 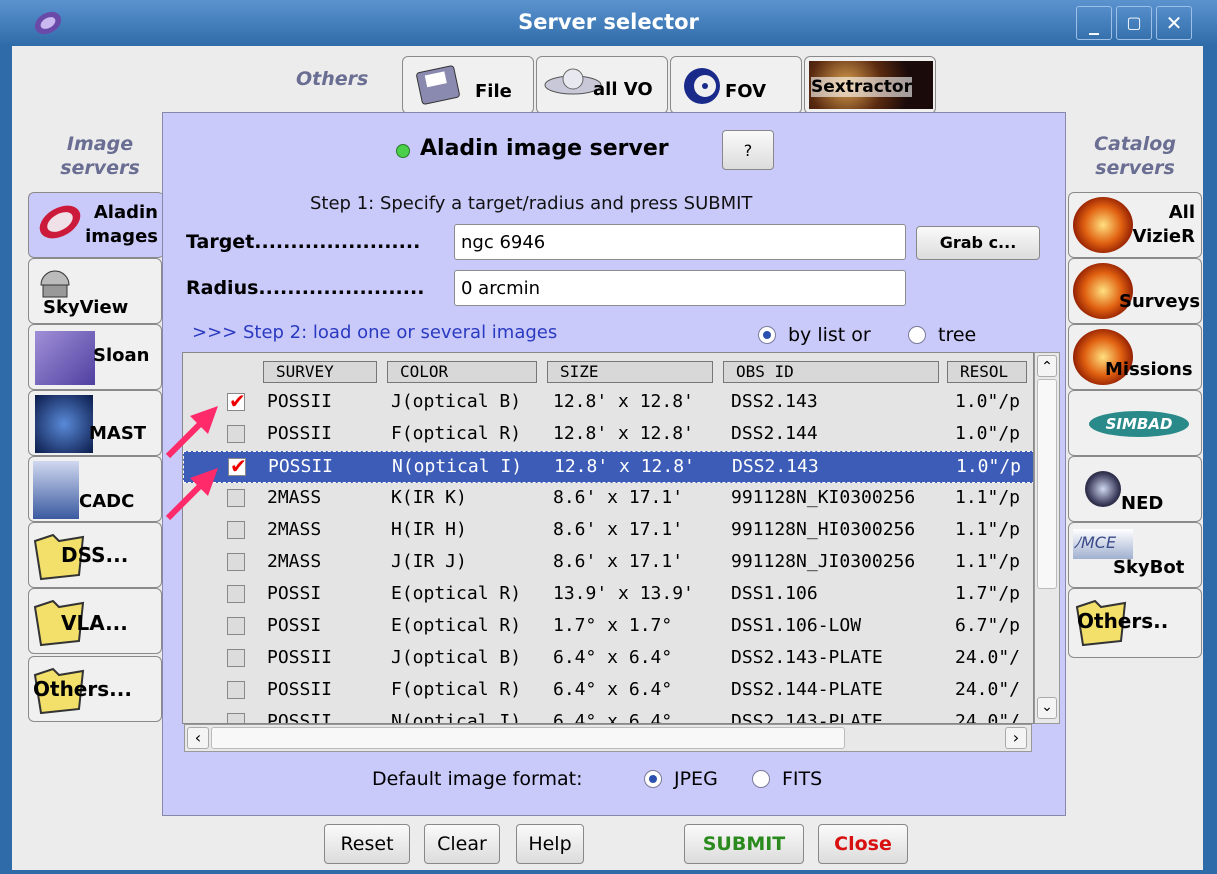 What do you see at coordinates (744, 844) in the screenshot?
I see `submit-button: SUBMIT` at bounding box center [744, 844].